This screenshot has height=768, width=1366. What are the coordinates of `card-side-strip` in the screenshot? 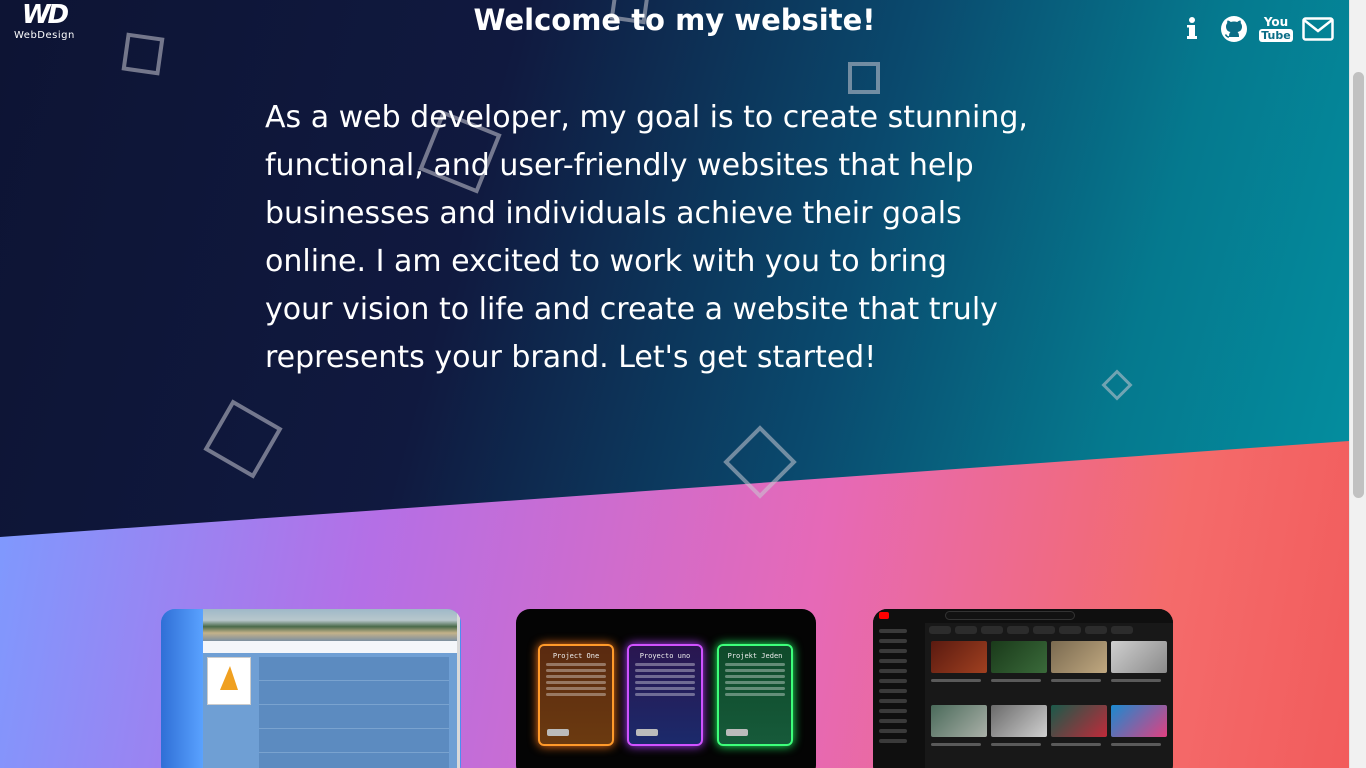 It's located at (182, 688).